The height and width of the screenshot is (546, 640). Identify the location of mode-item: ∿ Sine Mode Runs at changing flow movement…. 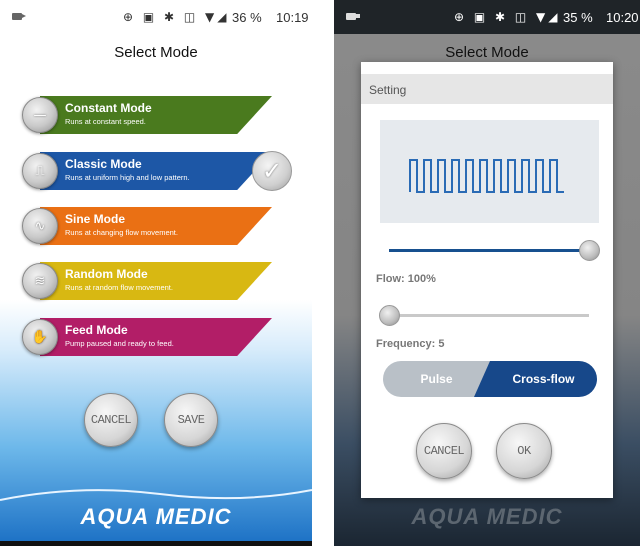
(147, 226).